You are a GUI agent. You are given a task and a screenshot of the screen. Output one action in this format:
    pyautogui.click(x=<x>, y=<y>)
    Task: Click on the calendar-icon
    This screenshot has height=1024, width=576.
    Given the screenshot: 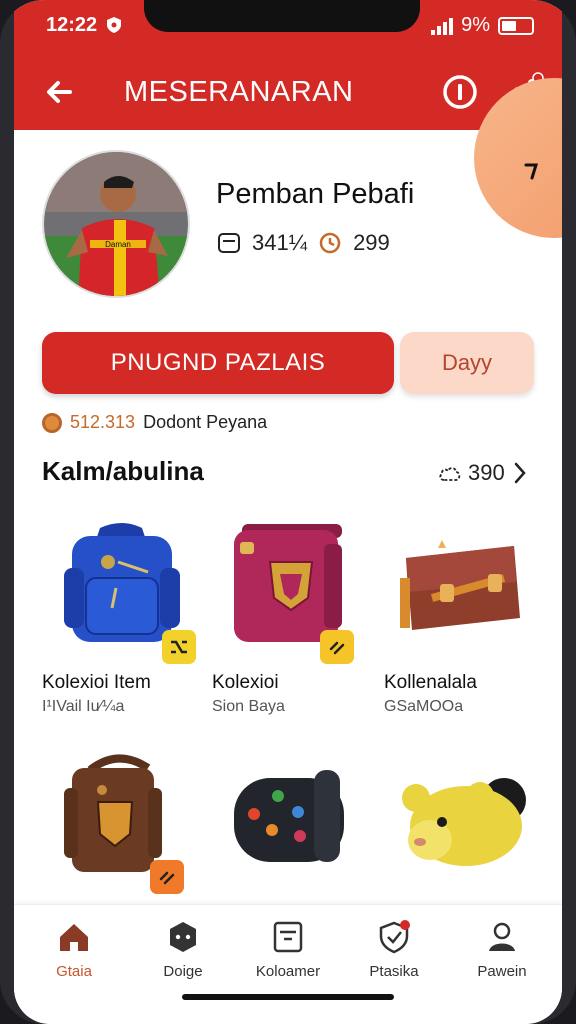 What is the action you would take?
    pyautogui.click(x=229, y=243)
    